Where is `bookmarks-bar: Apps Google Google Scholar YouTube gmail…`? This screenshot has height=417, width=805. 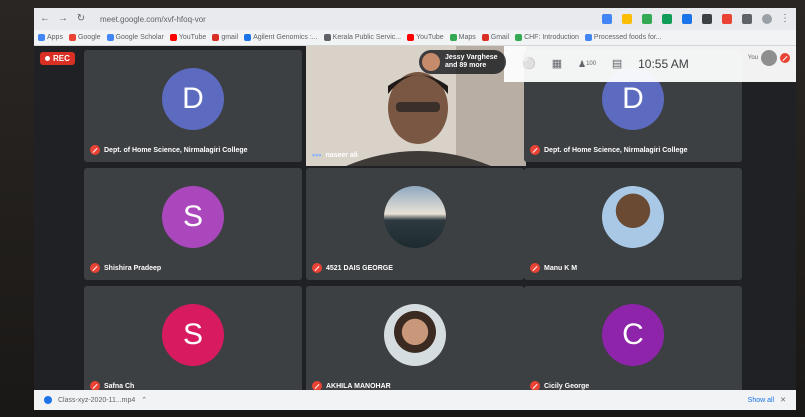 bookmarks-bar: Apps Google Google Scholar YouTube gmail… is located at coordinates (415, 38).